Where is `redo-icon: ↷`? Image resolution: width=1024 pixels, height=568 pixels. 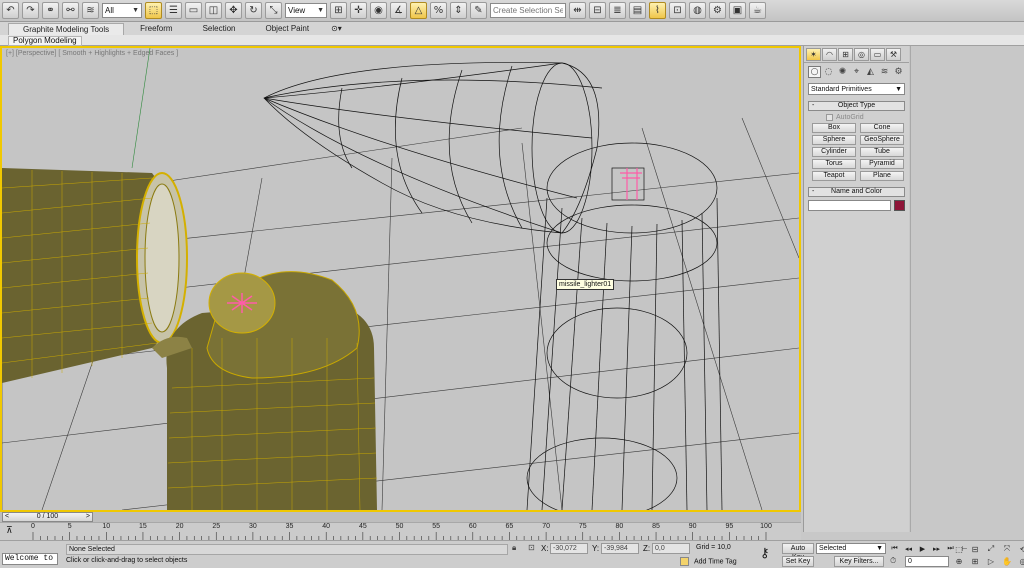 redo-icon: ↷ is located at coordinates (30, 10).